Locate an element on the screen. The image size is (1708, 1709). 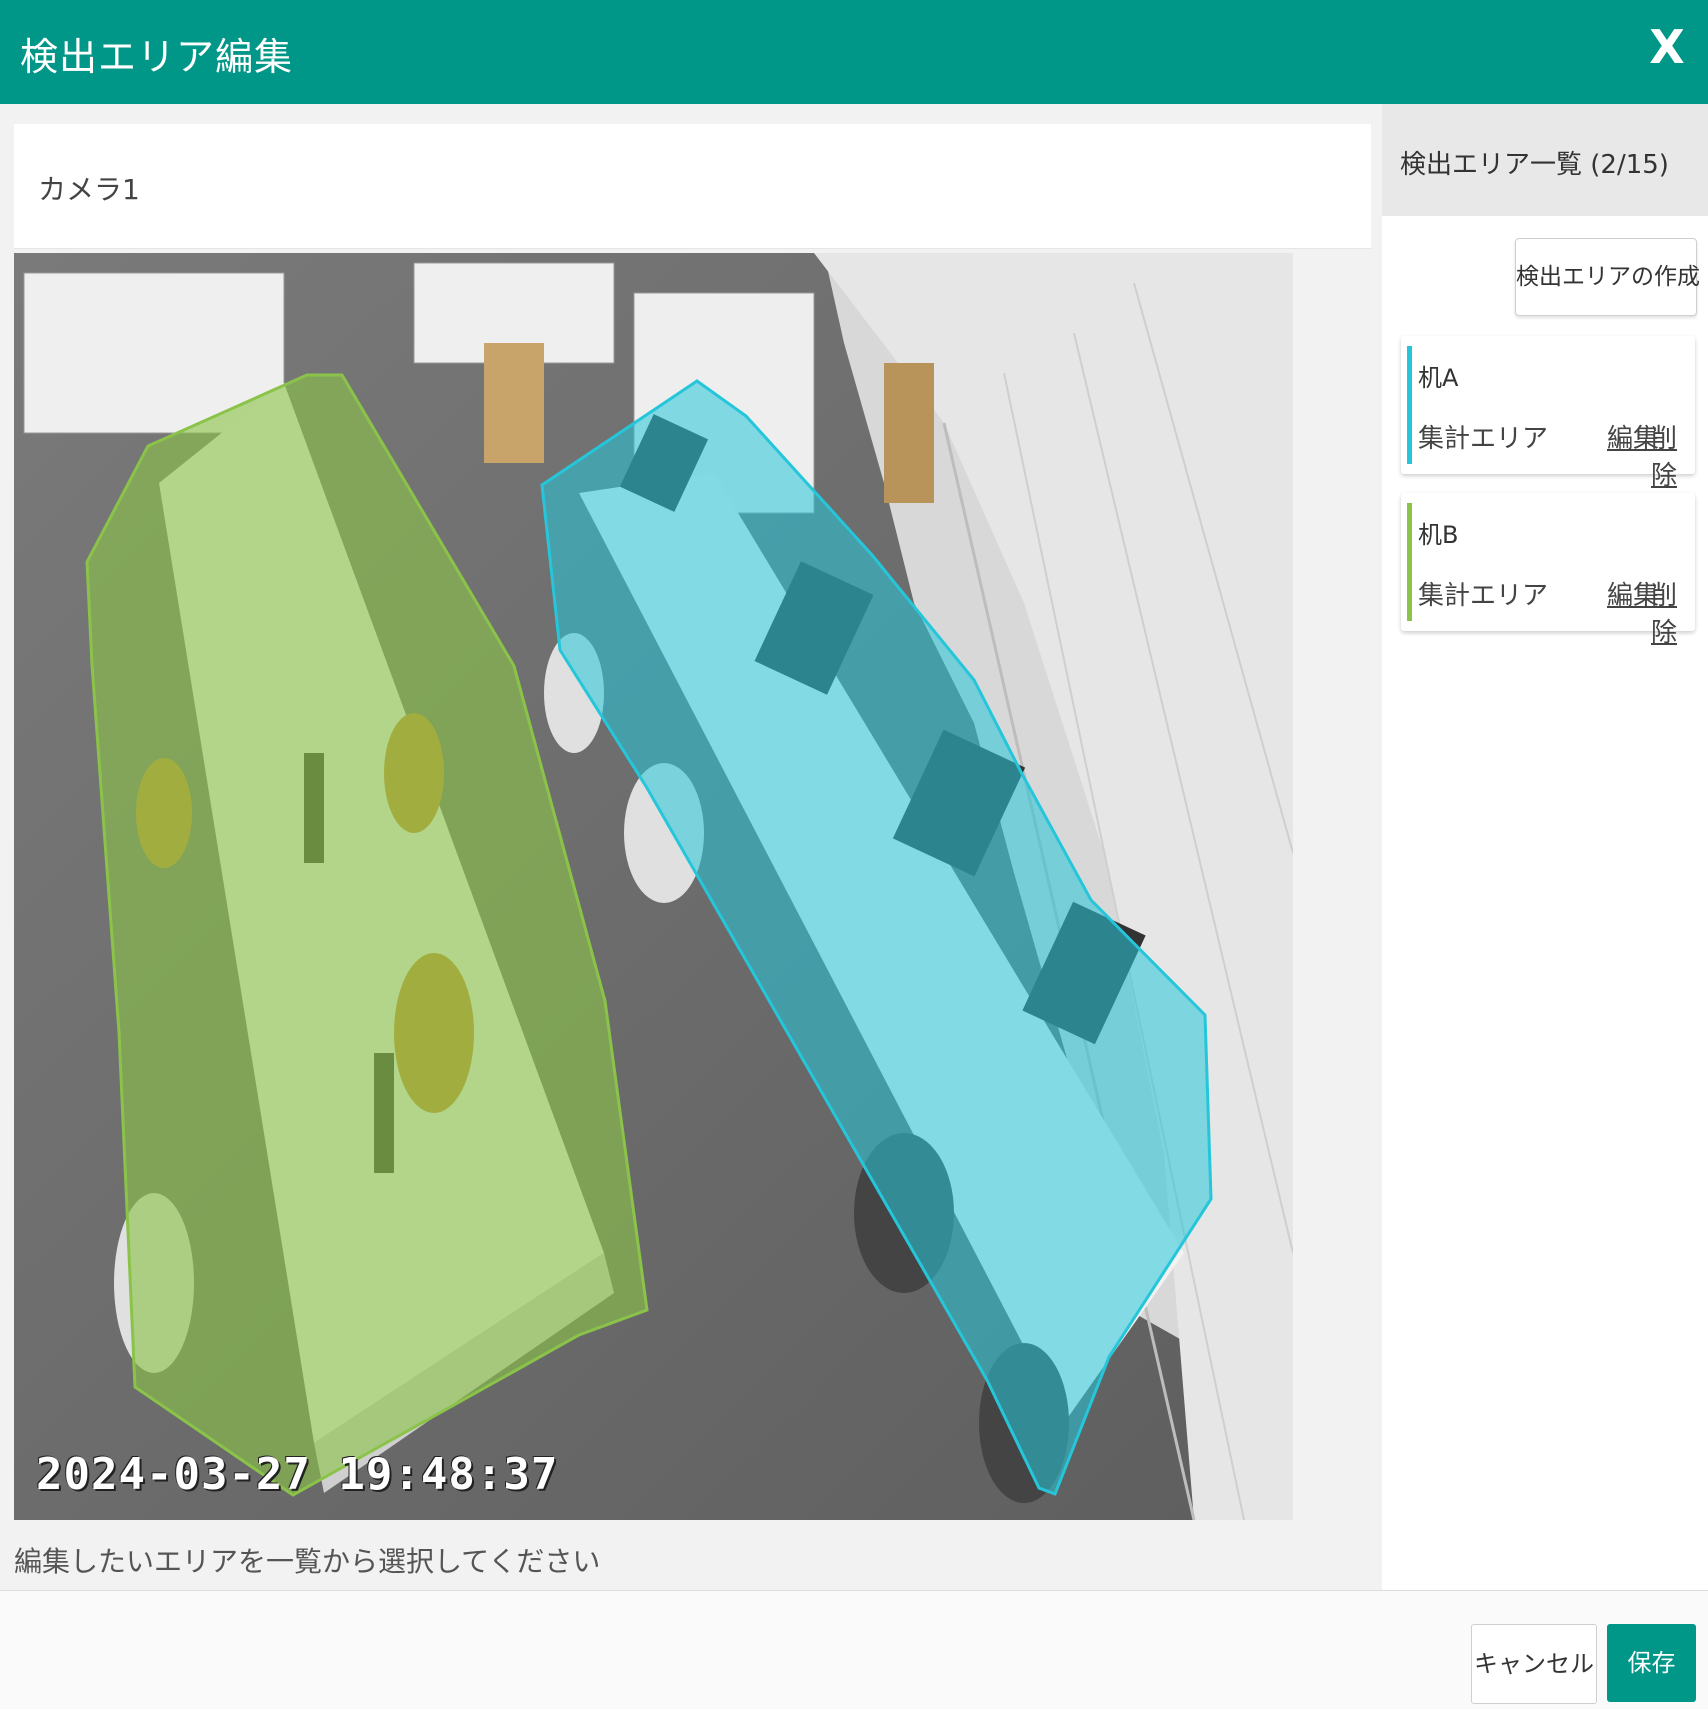
create-area-button: 検出エリアの作成 is located at coordinates (1607, 277).